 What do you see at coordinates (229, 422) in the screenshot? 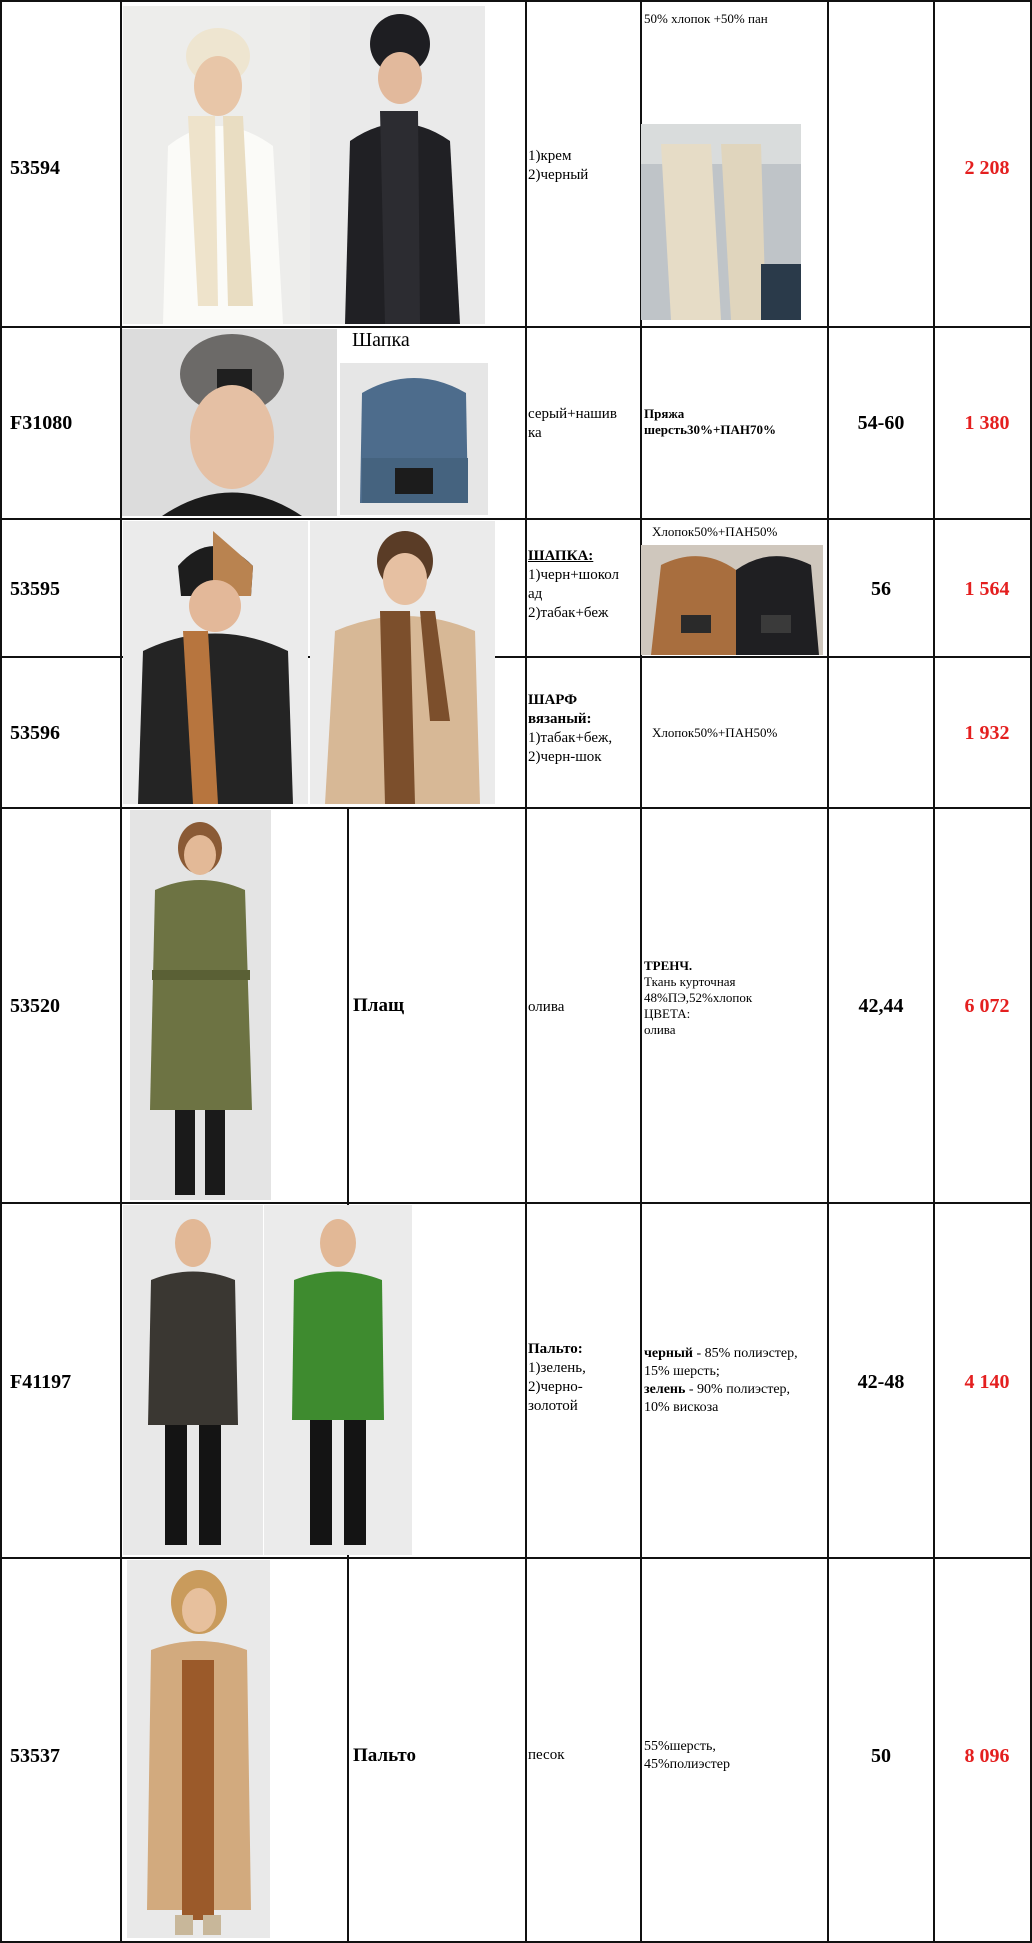
I see `product-photo-grey-beanie-model` at bounding box center [229, 422].